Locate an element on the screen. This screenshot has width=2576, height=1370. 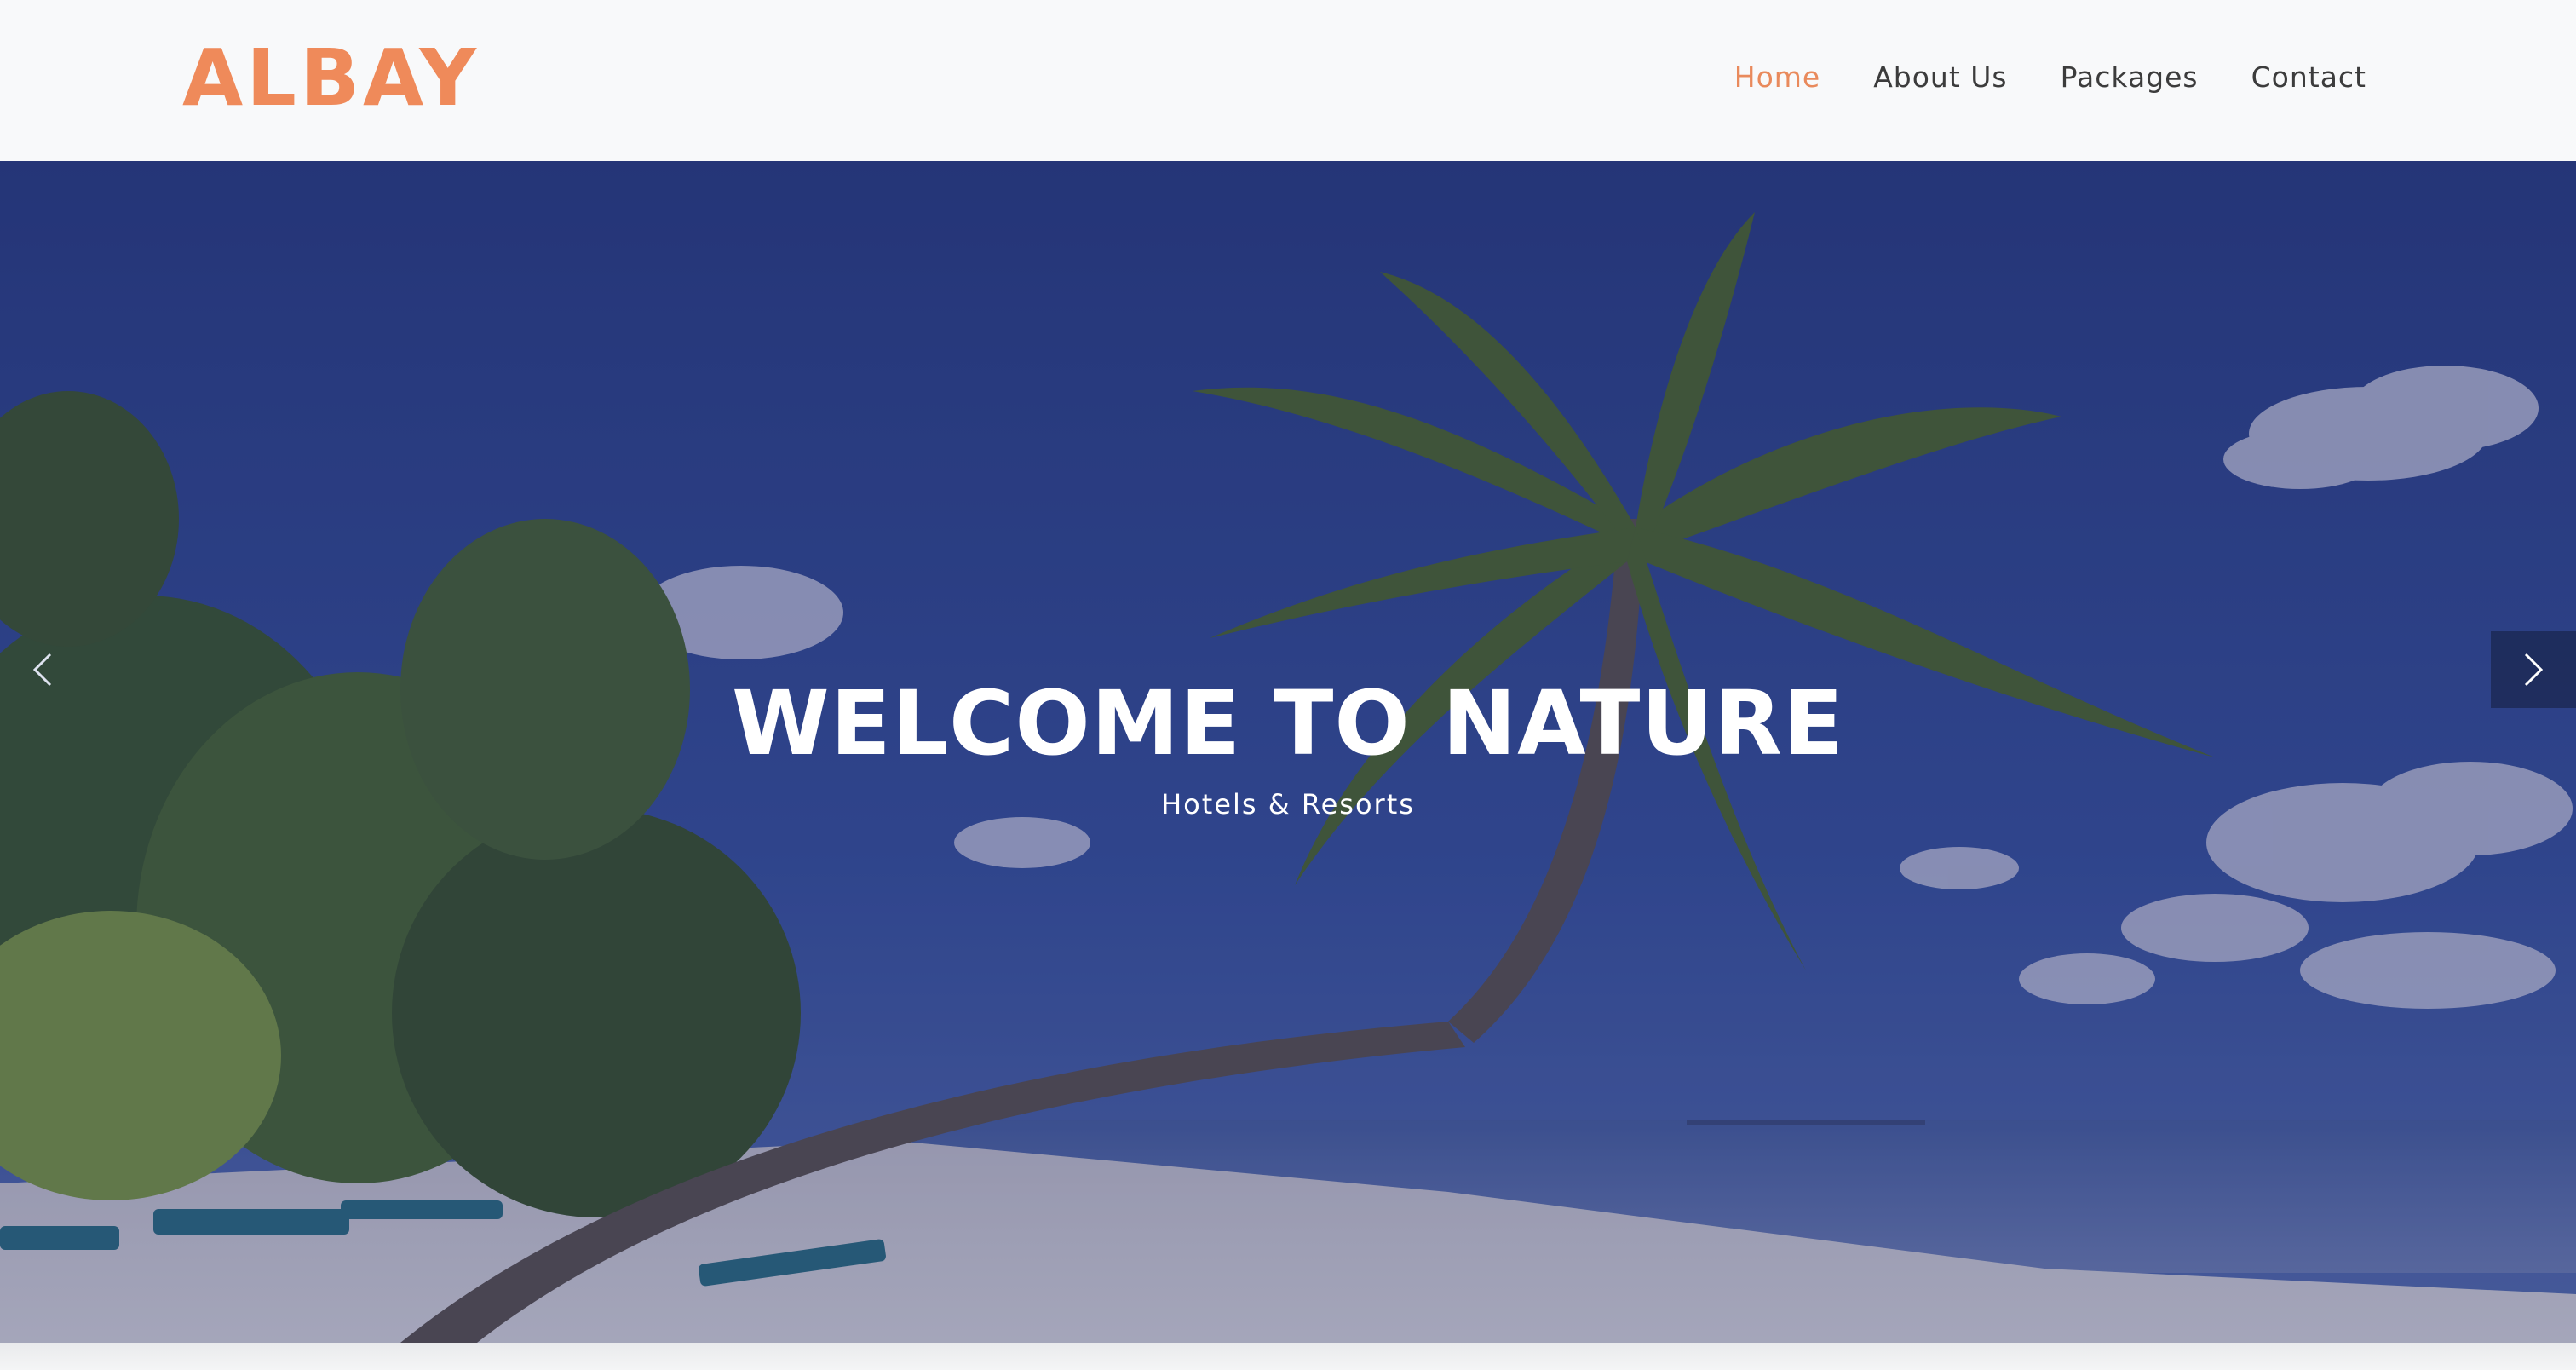
hero-caption: WELCOME TO NATURE Hotels & Resorts is located at coordinates (1288, 746).